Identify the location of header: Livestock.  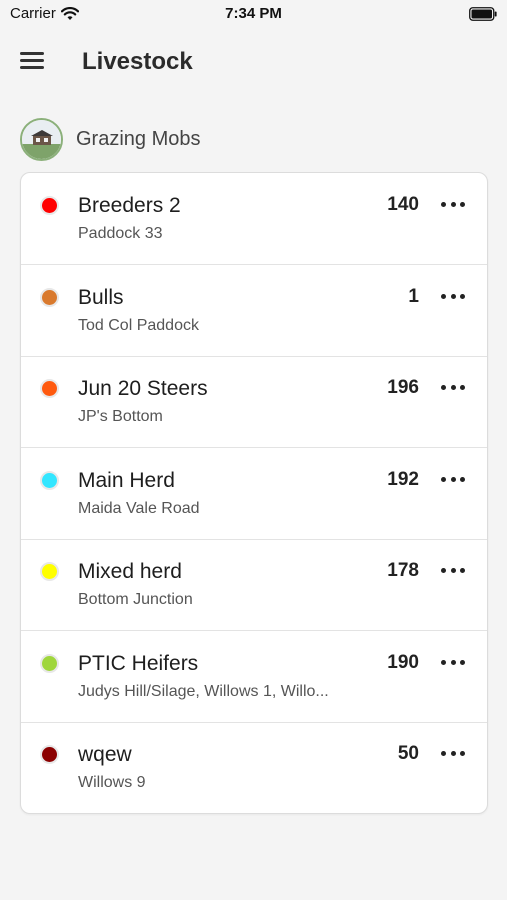
(253, 63).